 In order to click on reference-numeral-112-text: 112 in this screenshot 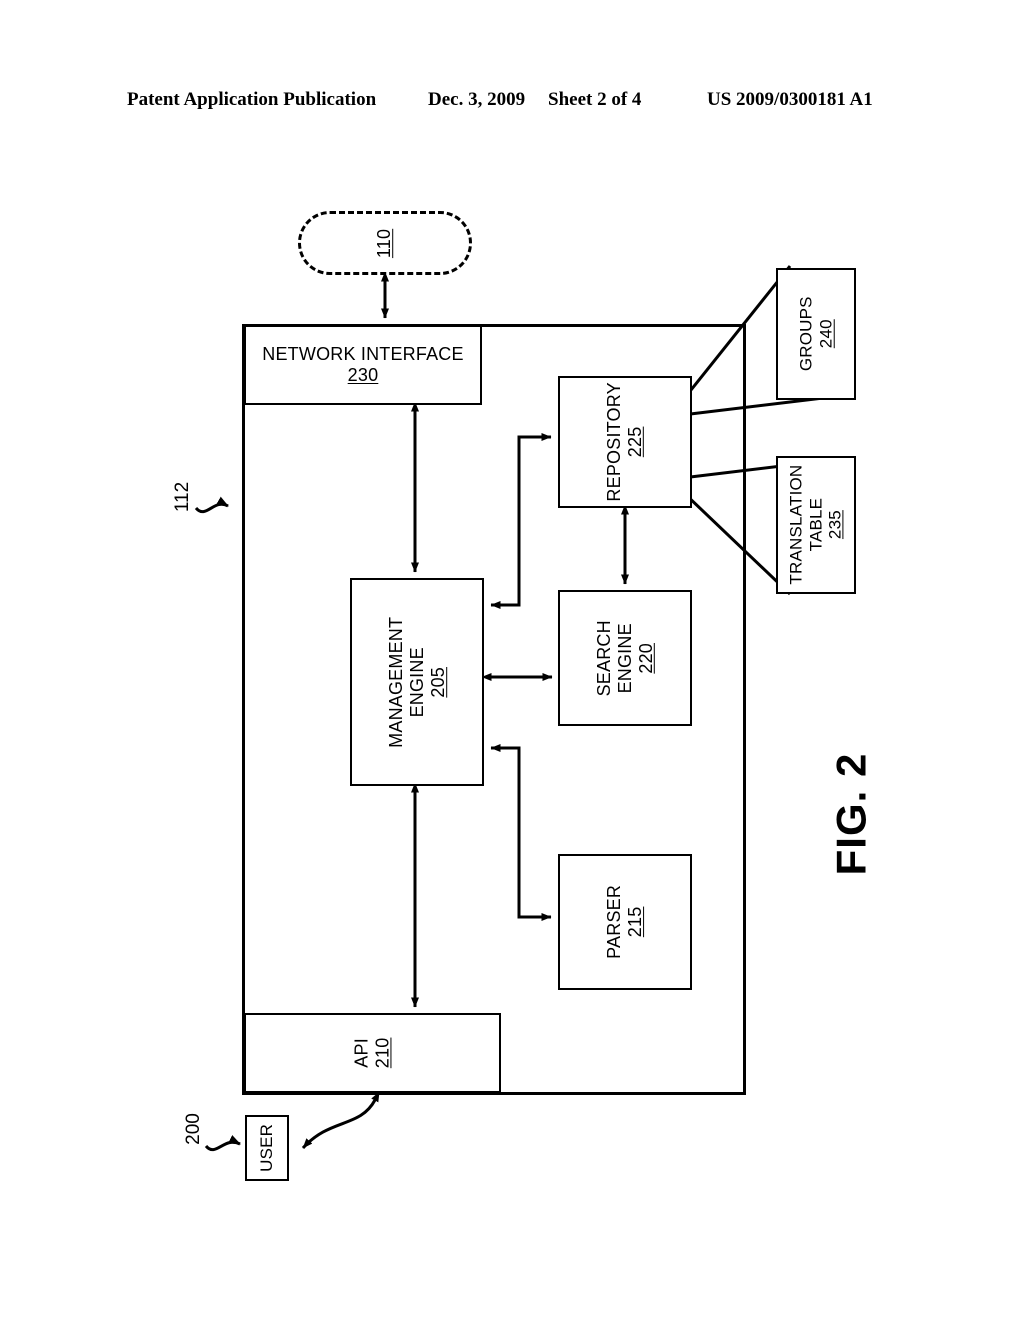, I will do `click(183, 497)`.